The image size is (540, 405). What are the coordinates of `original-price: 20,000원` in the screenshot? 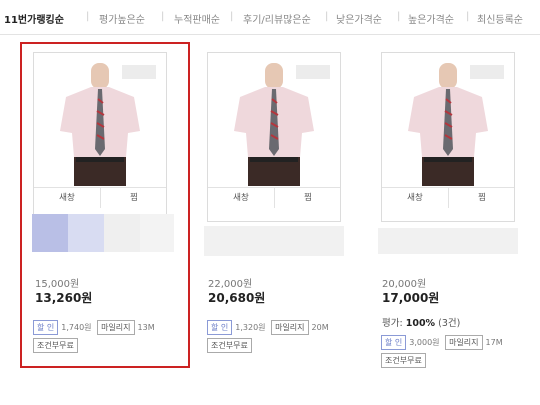 It's located at (404, 284).